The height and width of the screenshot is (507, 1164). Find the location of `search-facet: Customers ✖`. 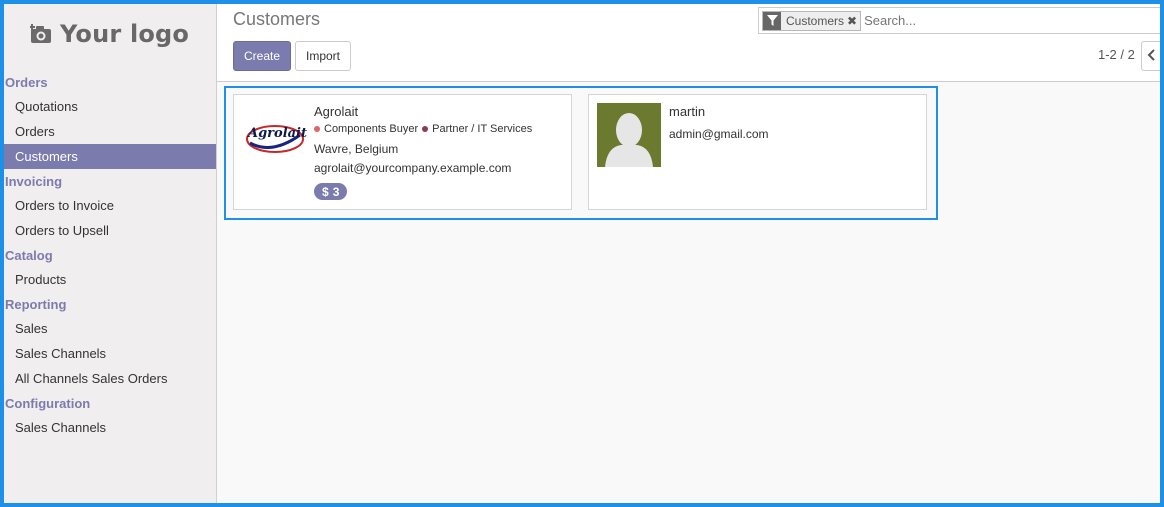

search-facet: Customers ✖ is located at coordinates (812, 20).